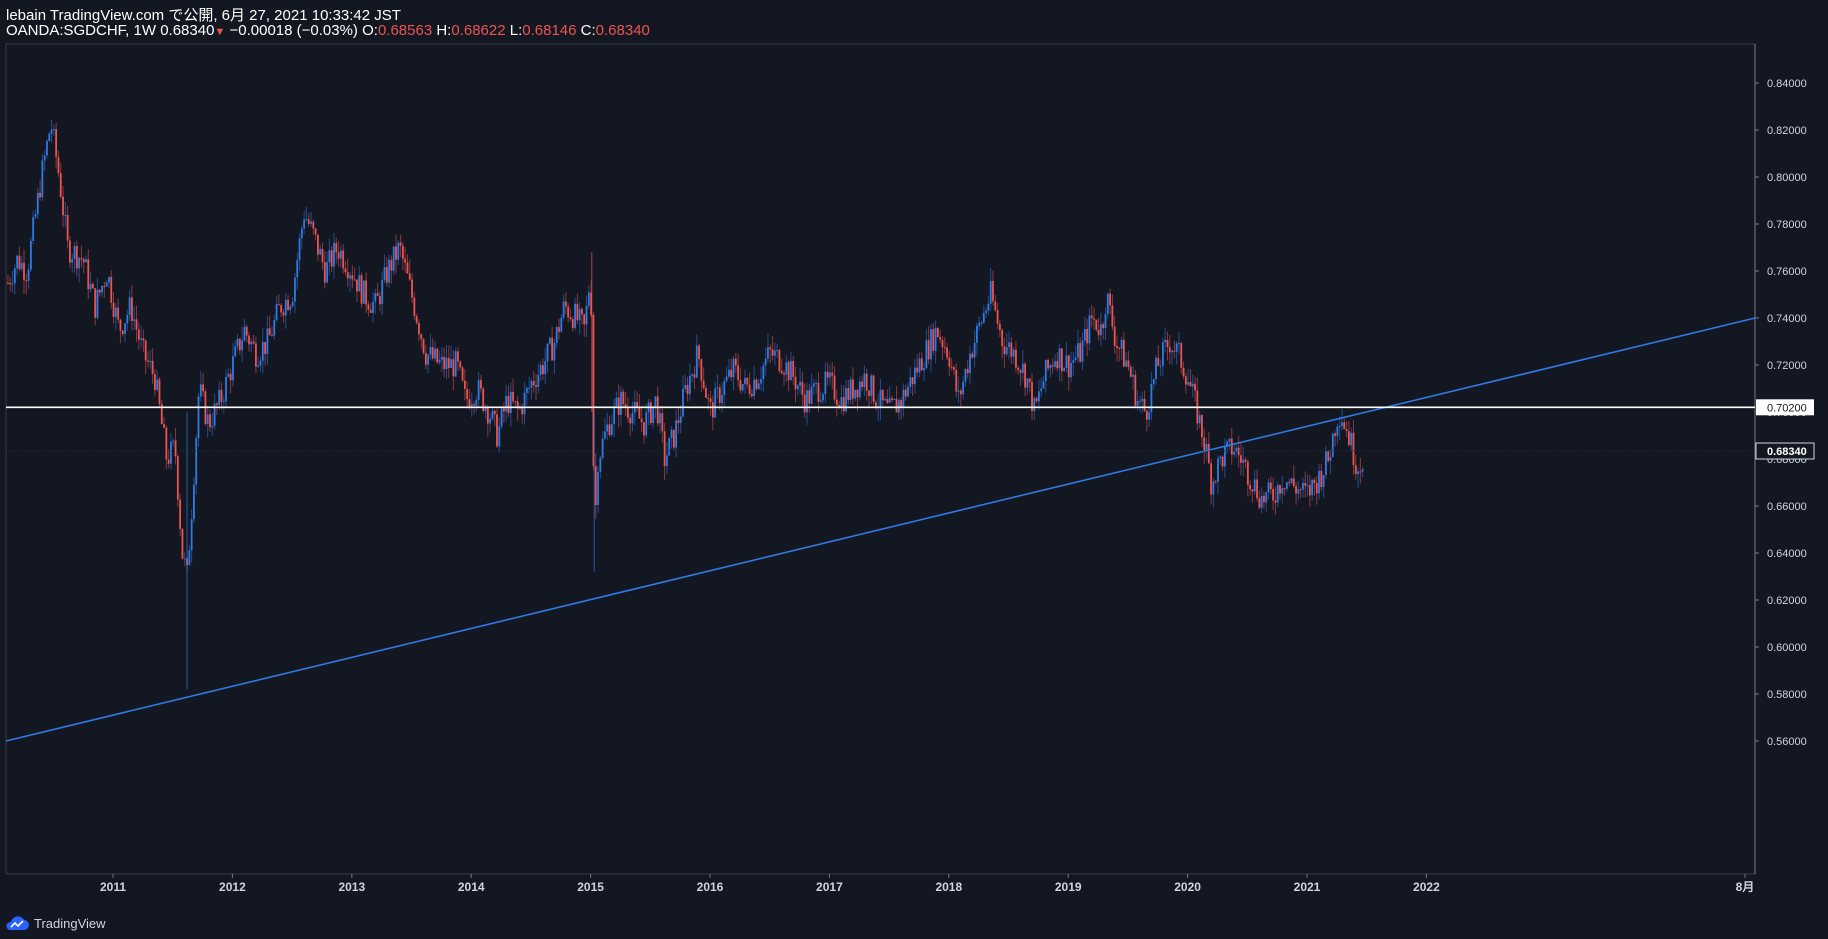  Describe the element at coordinates (471, 887) in the screenshot. I see `x-tick-label: 2014` at that location.